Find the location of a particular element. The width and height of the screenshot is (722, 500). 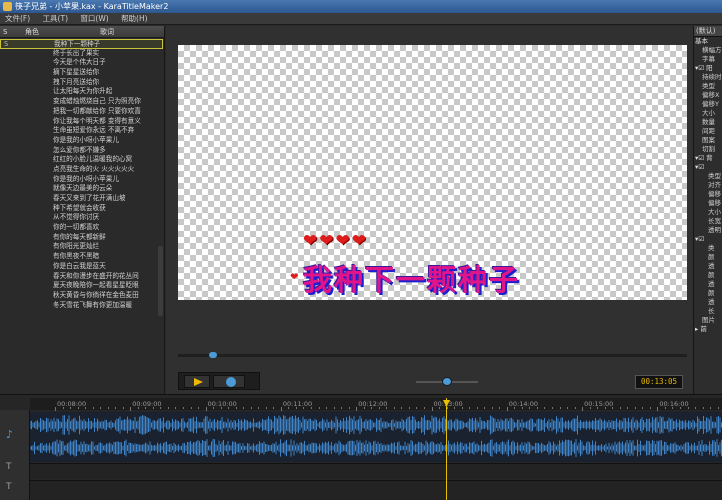

menu-window: 窗口(W) is located at coordinates (94, 19).